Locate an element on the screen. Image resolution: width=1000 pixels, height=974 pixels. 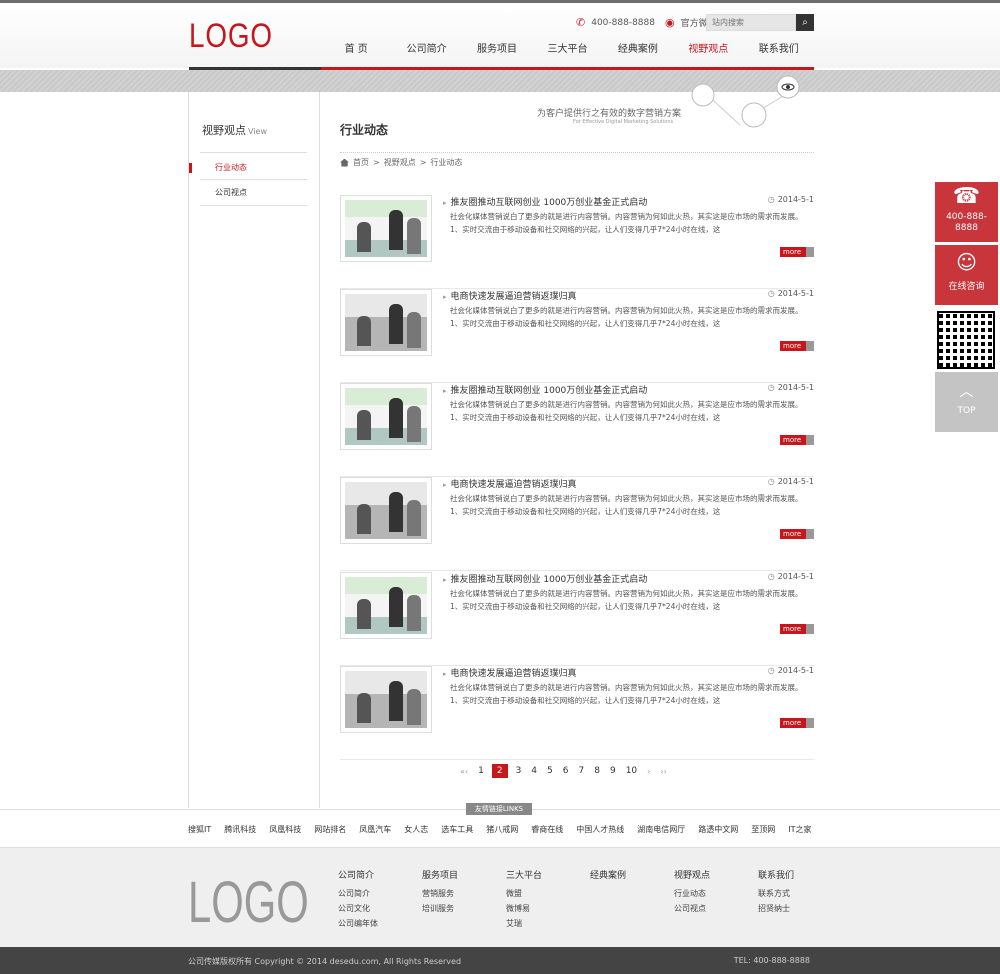
breadcrumb-home: 首页 is located at coordinates (361, 162).